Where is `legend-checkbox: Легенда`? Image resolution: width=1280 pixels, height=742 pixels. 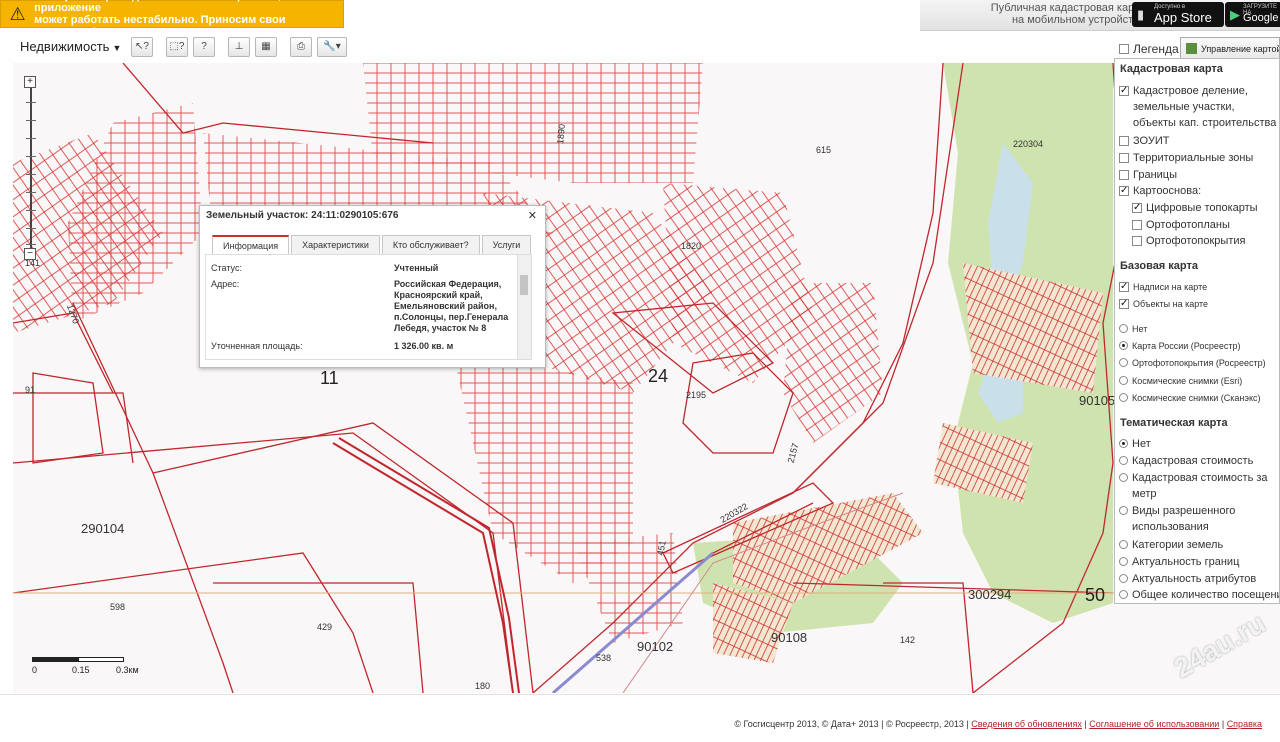 legend-checkbox: Легенда is located at coordinates (1149, 49).